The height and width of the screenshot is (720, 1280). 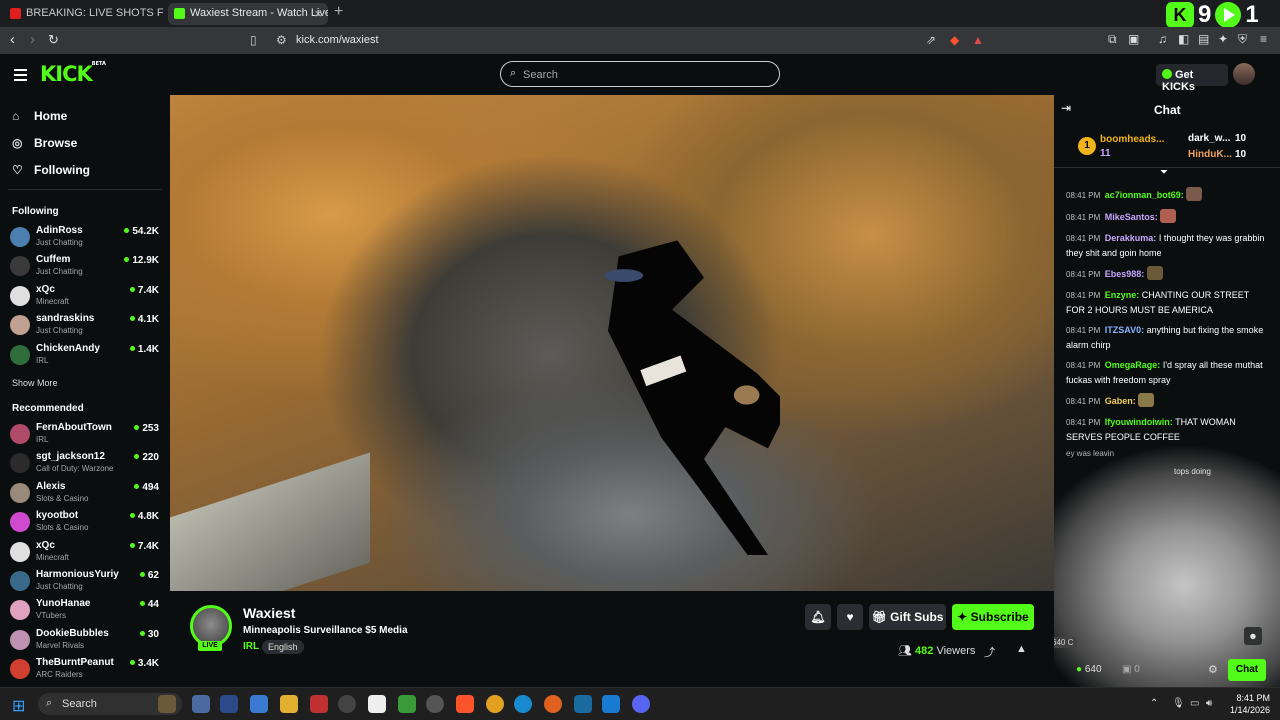 What do you see at coordinates (1247, 670) in the screenshot?
I see `chat-send-button: Chat` at bounding box center [1247, 670].